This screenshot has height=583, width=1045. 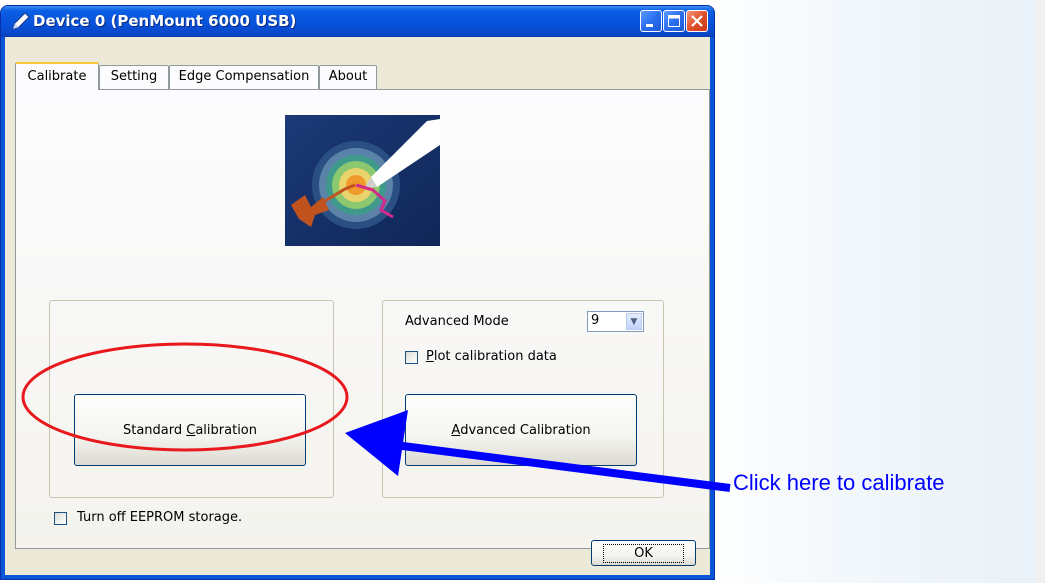 What do you see at coordinates (57, 76) in the screenshot?
I see `tab-calibrate: Calibrate` at bounding box center [57, 76].